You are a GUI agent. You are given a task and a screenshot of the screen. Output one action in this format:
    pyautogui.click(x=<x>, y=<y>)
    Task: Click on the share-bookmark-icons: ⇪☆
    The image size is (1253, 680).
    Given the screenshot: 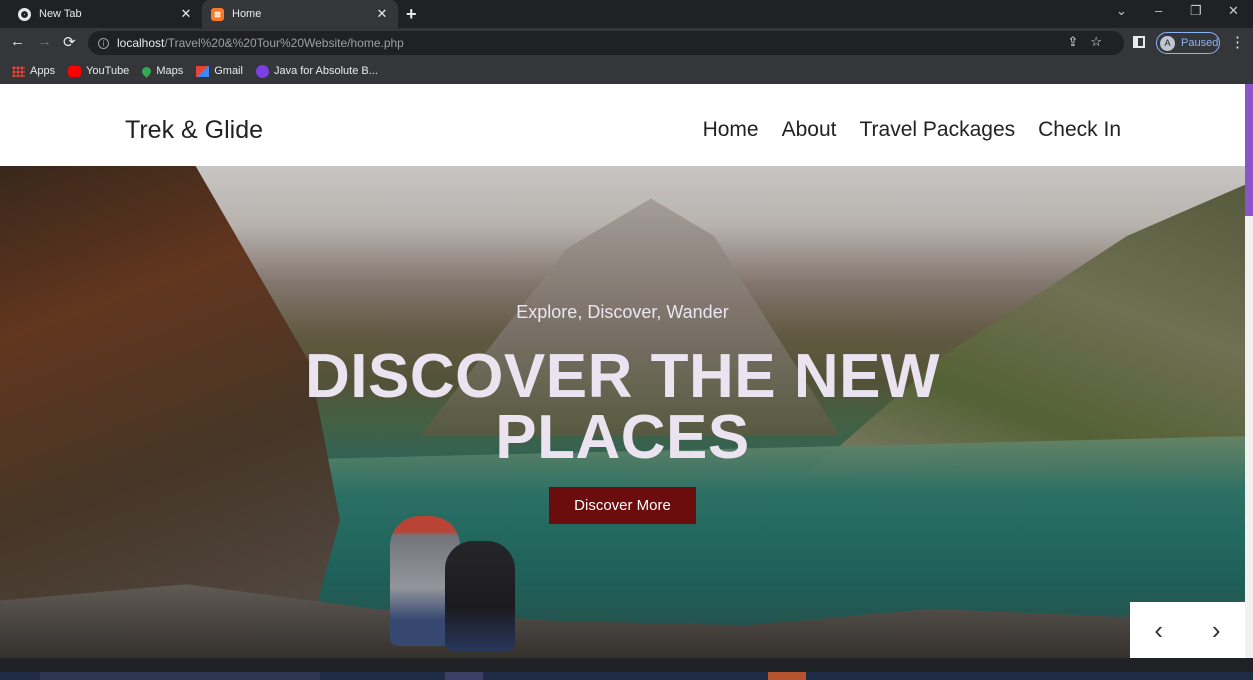 What is the action you would take?
    pyautogui.click(x=1090, y=42)
    